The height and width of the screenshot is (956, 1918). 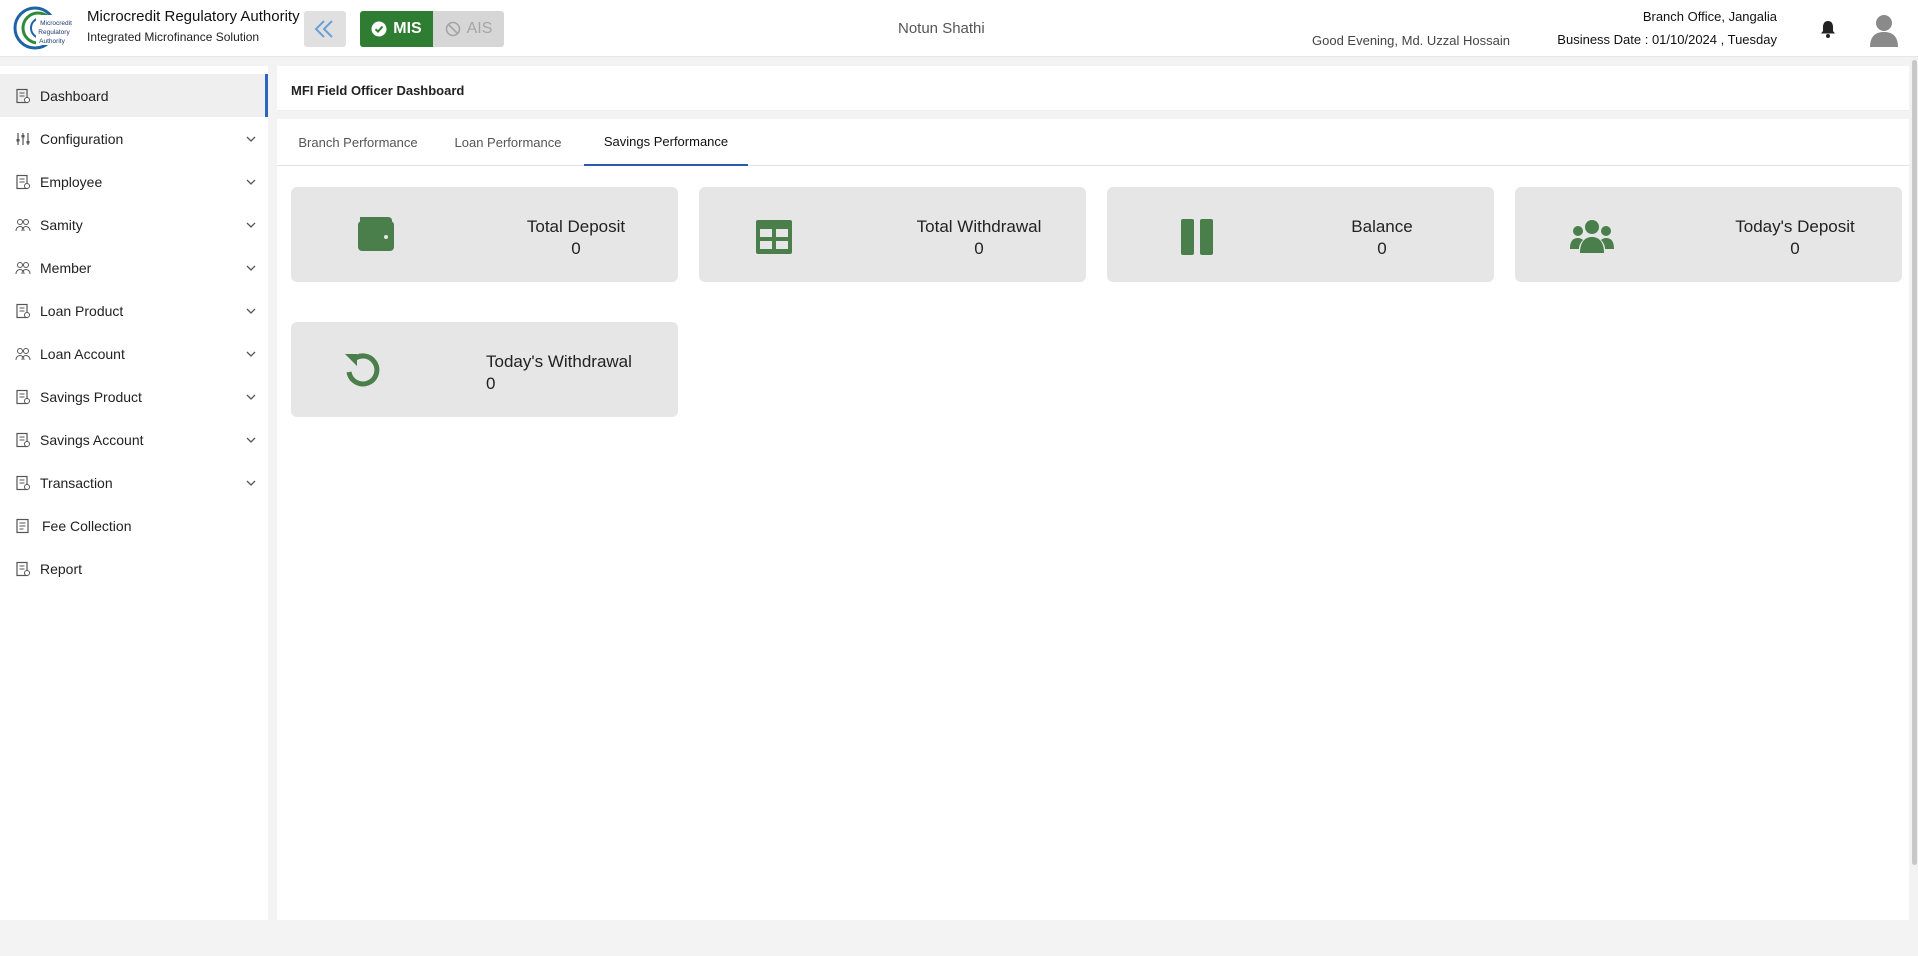 I want to click on pause-icon, so click(x=1197, y=237).